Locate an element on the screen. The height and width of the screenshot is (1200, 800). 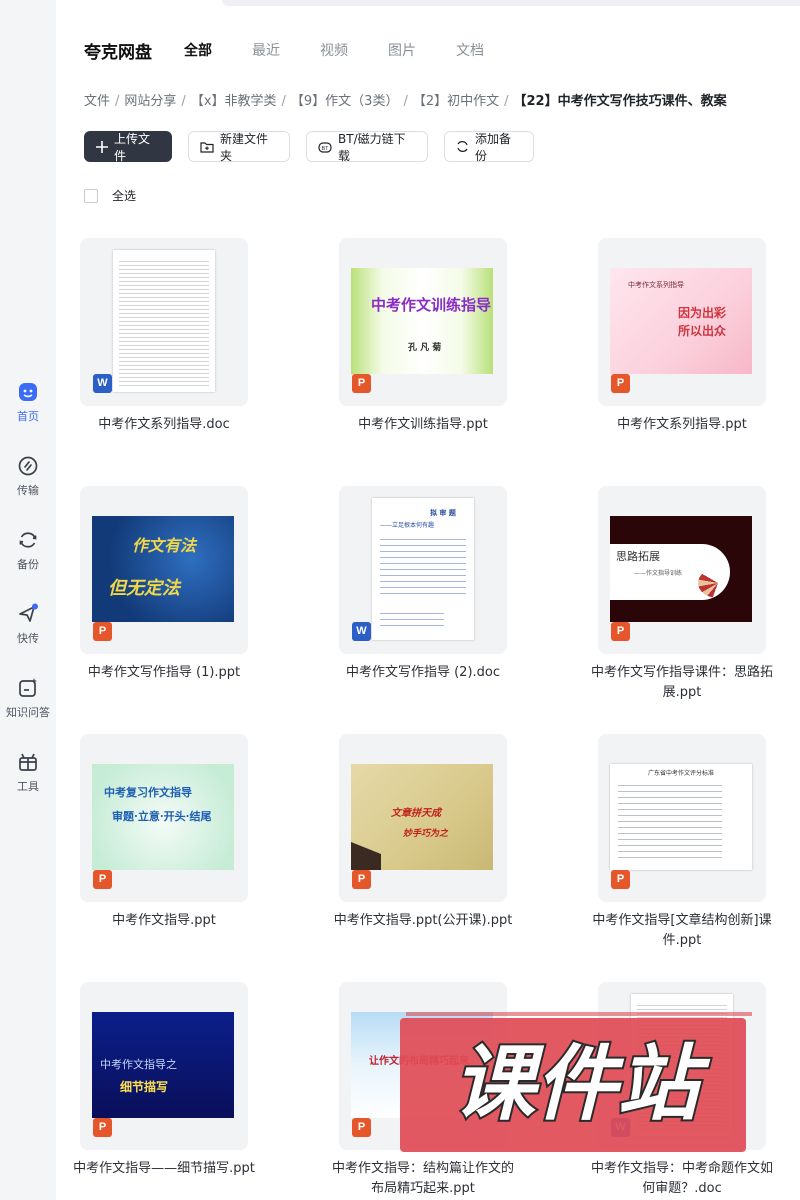
file-thumbnail: 中考复习作文指导 审题·立意·开头·结尾 P is located at coordinates (164, 818).